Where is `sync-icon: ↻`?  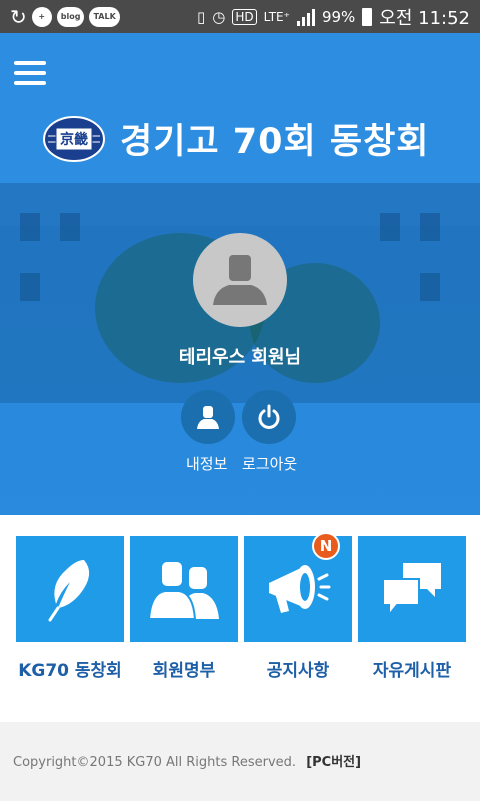
sync-icon: ↻ is located at coordinates (18, 16).